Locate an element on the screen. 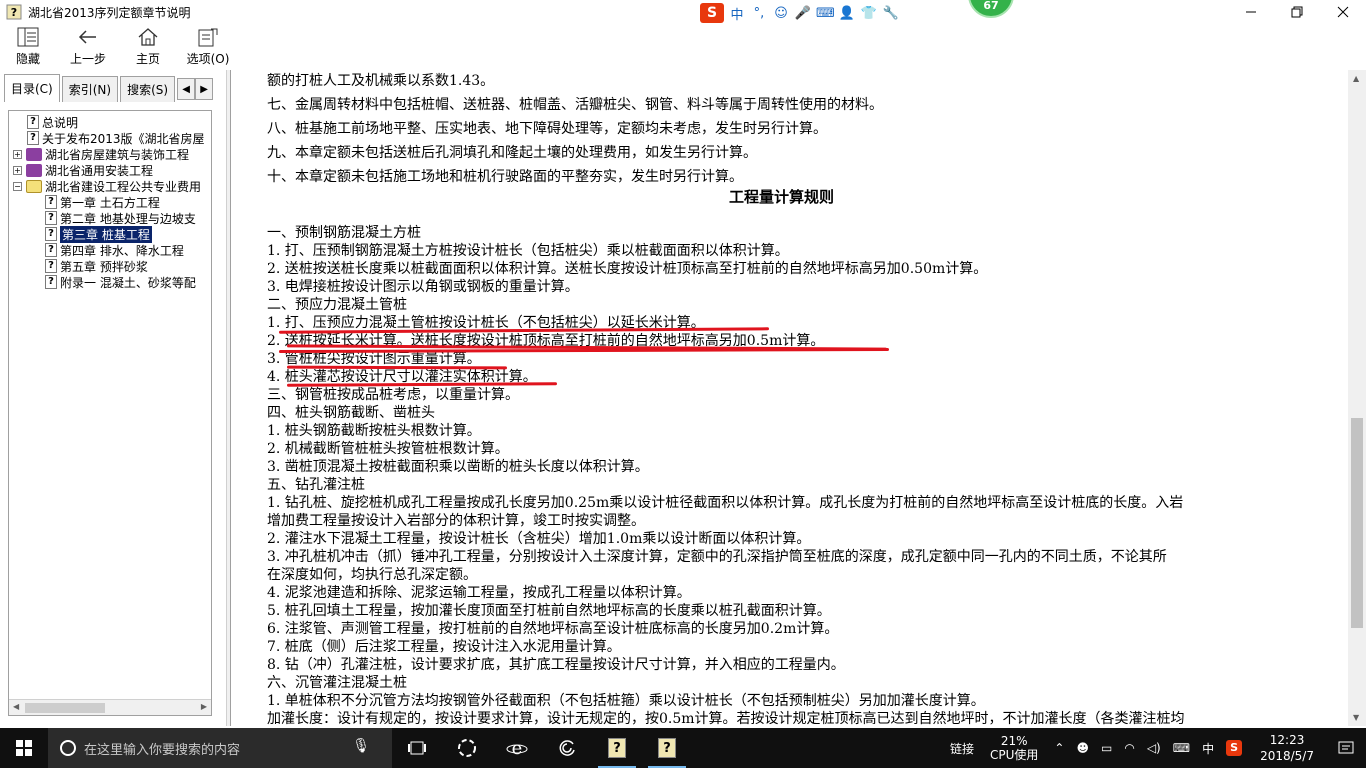 This screenshot has height=768, width=1366. show-hidden-icons-button: ⌃ is located at coordinates (1059, 748).